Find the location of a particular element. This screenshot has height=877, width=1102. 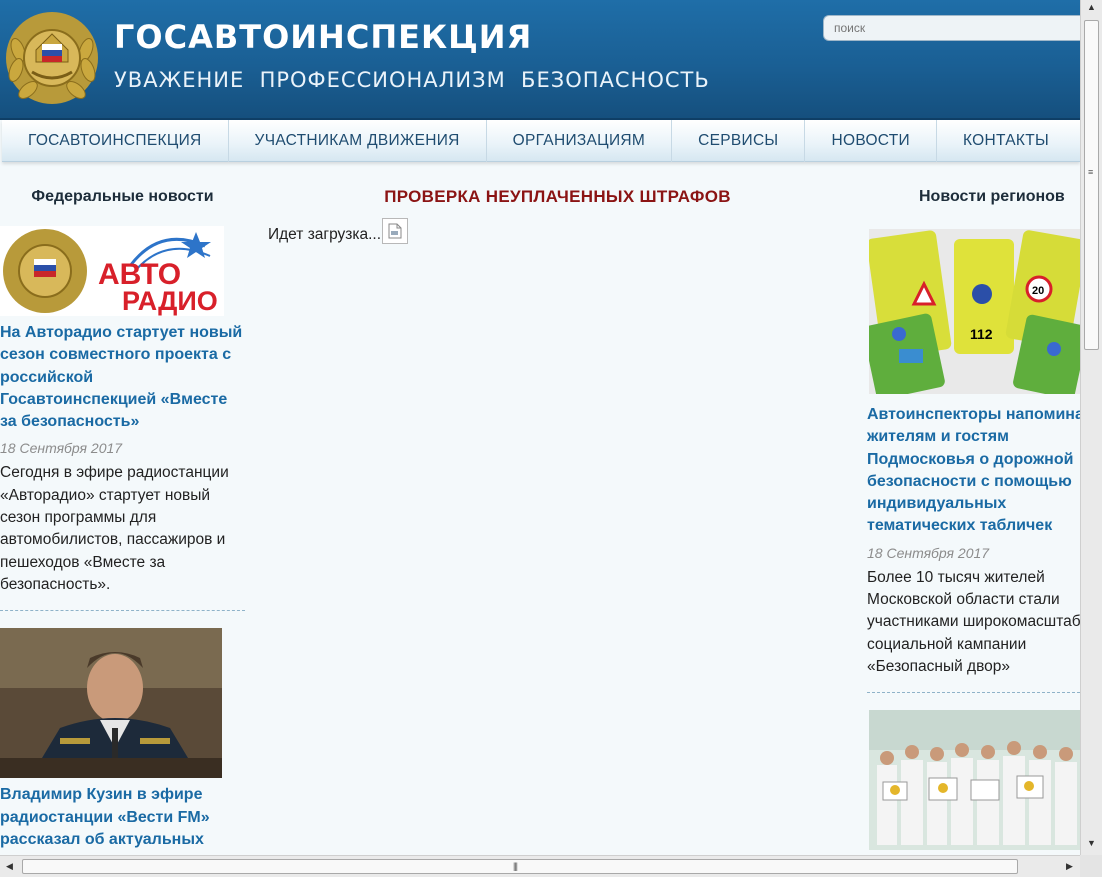

menu-item-kontakty: КОНТАКТЫ is located at coordinates (1006, 141).